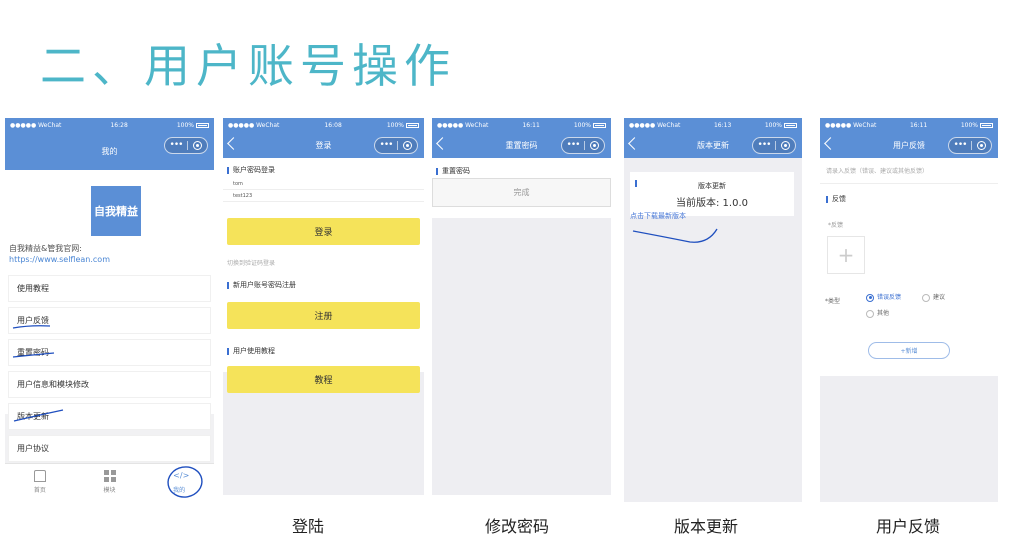  Describe the element at coordinates (179, 482) in the screenshot. I see `tab-mine: </> 我的` at that location.